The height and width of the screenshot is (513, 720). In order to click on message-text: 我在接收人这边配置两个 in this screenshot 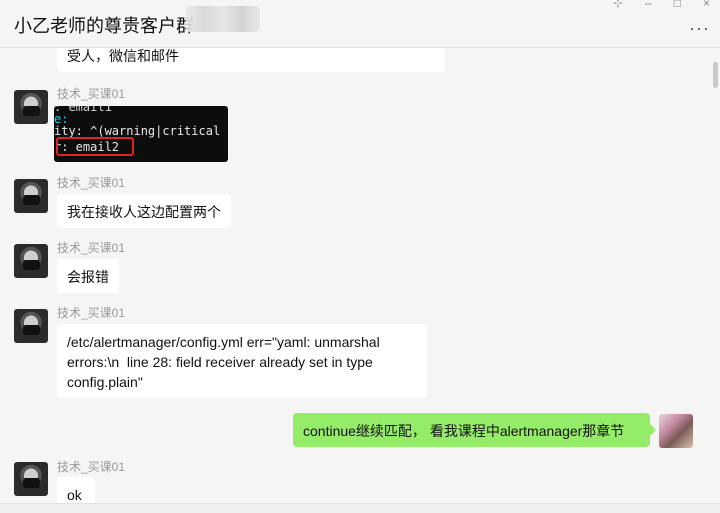, I will do `click(144, 212)`.